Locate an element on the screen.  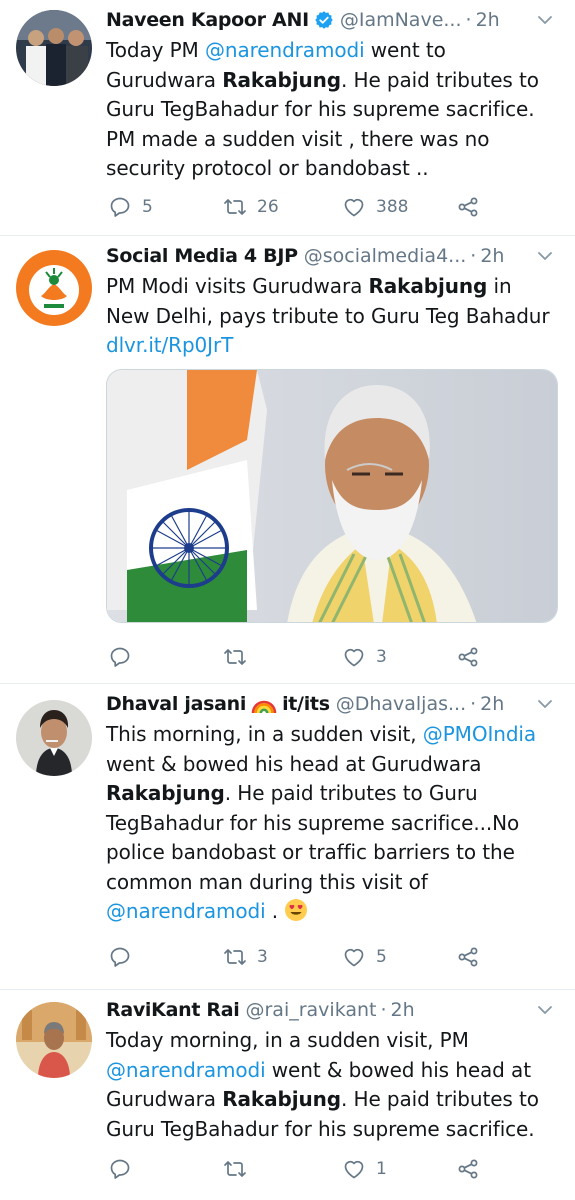
like-button: 3 is located at coordinates (364, 657).